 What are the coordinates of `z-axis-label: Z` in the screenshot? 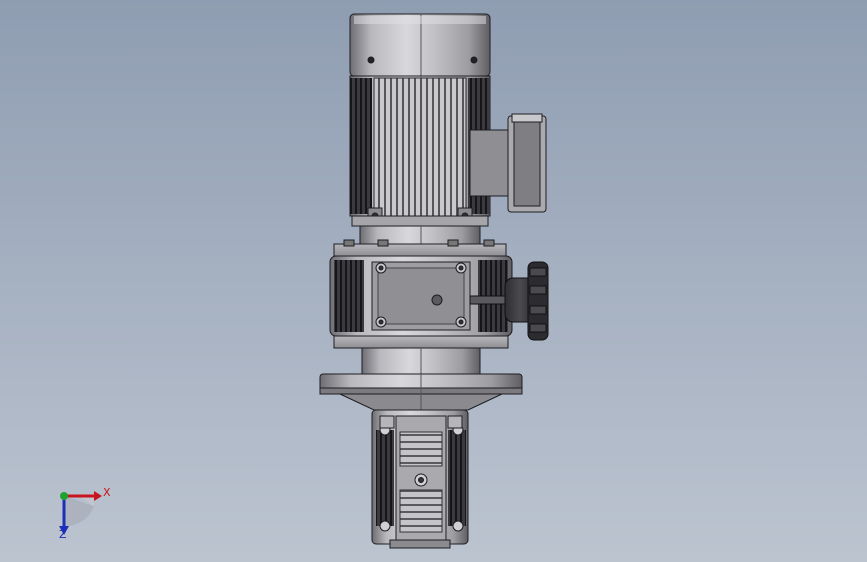 It's located at (63, 534).